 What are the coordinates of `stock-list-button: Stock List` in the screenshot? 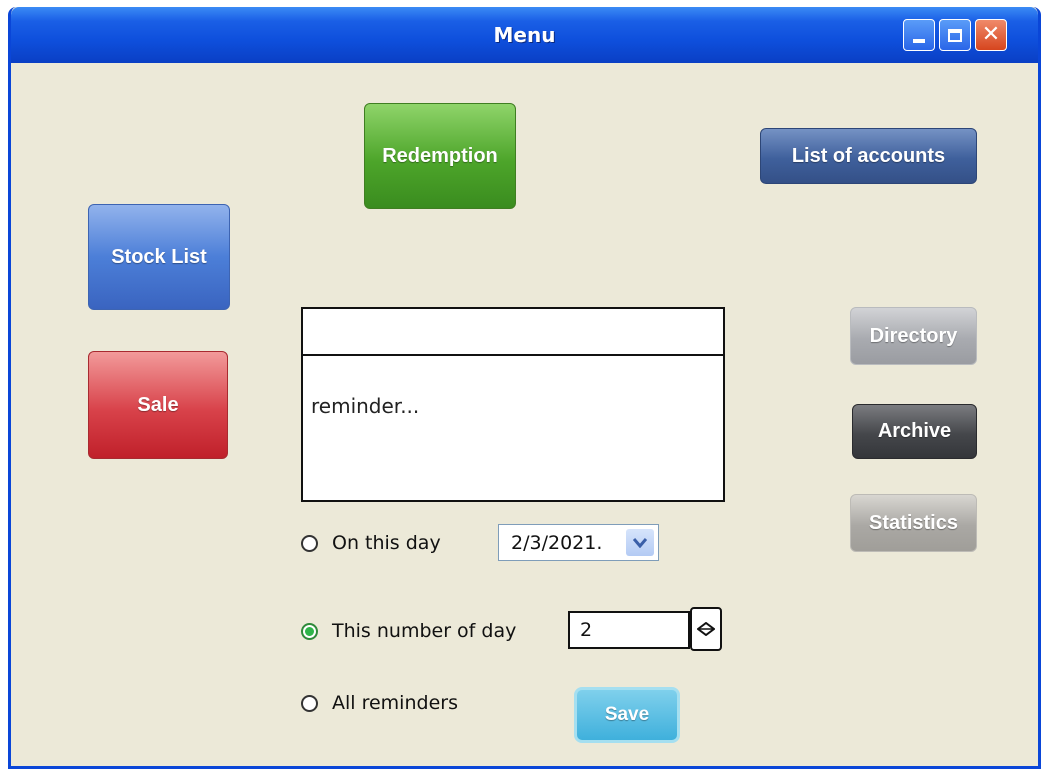 It's located at (159, 257).